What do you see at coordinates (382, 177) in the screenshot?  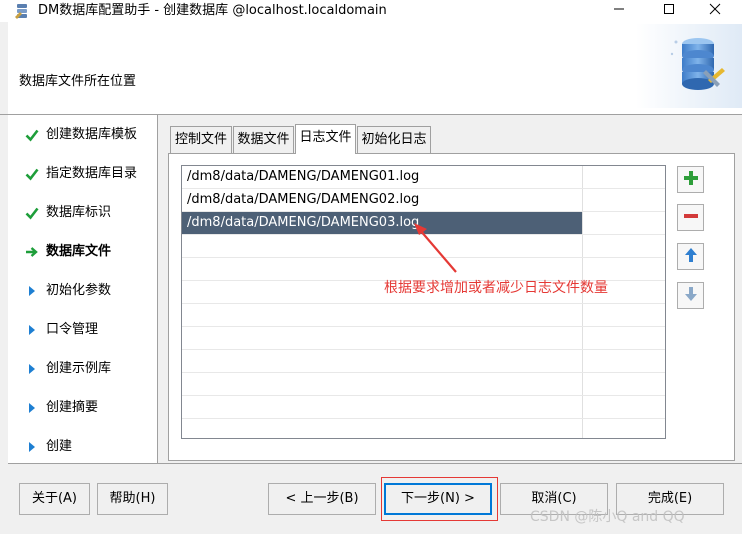 I see `log-file-path: /dm8/data/DAMENG/DAMENG01.log` at bounding box center [382, 177].